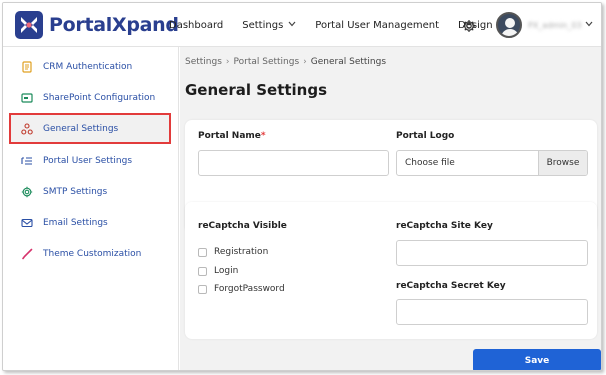  Describe the element at coordinates (27, 223) in the screenshot. I see `envelope-icon` at that location.